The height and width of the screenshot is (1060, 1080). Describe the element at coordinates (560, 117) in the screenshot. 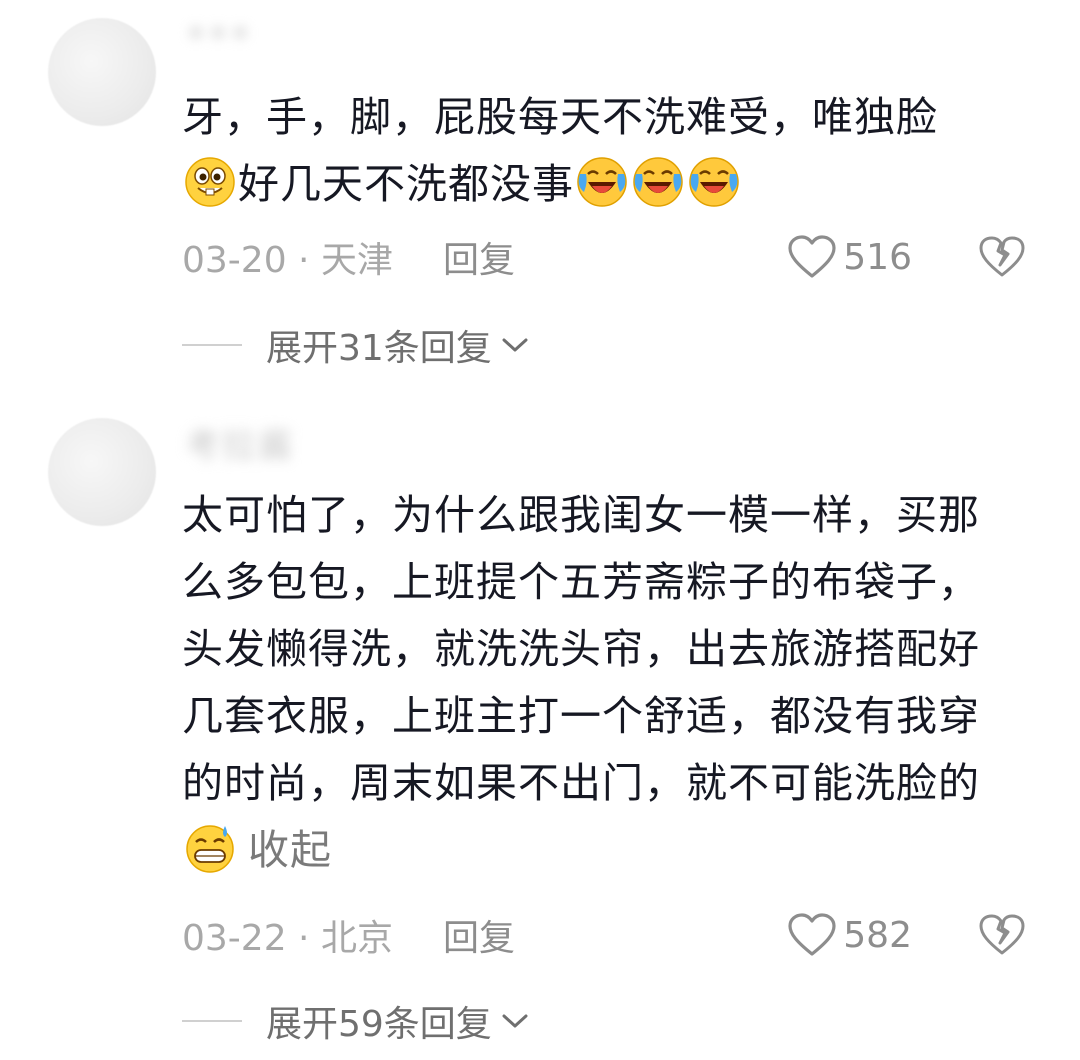

I see `comment-text-line: 牙，手，脚，屁股每天不洗难受，唯独脸` at that location.